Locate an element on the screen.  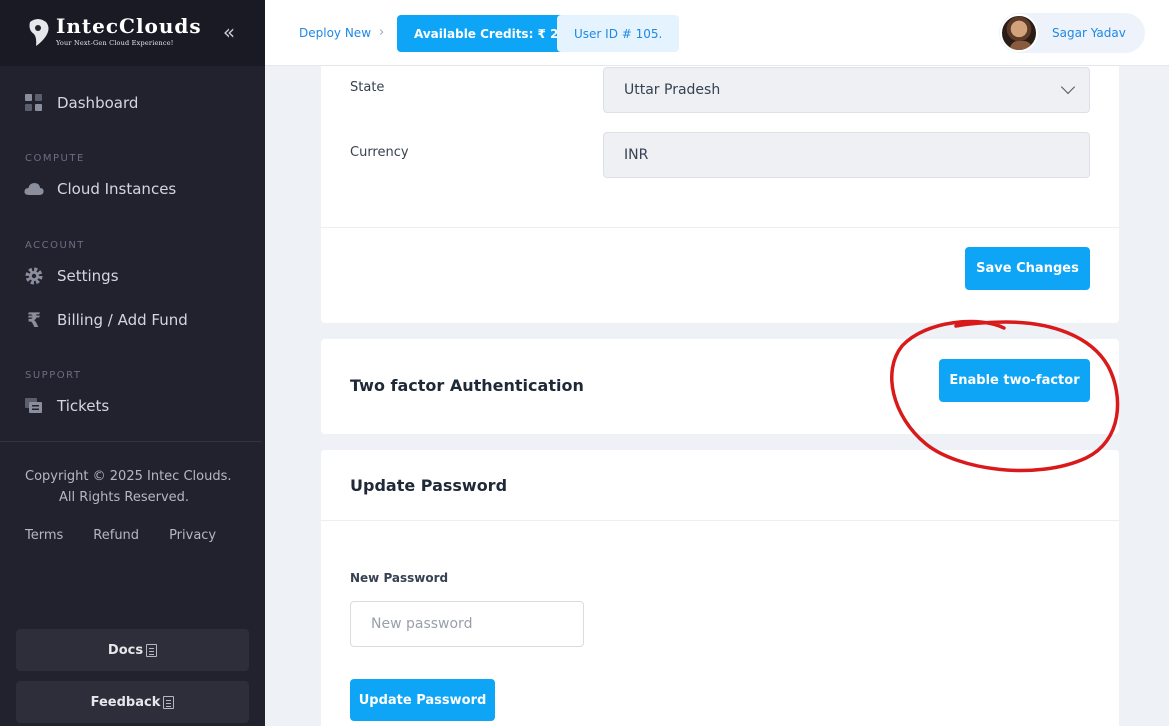
card-divider is located at coordinates (720, 520).